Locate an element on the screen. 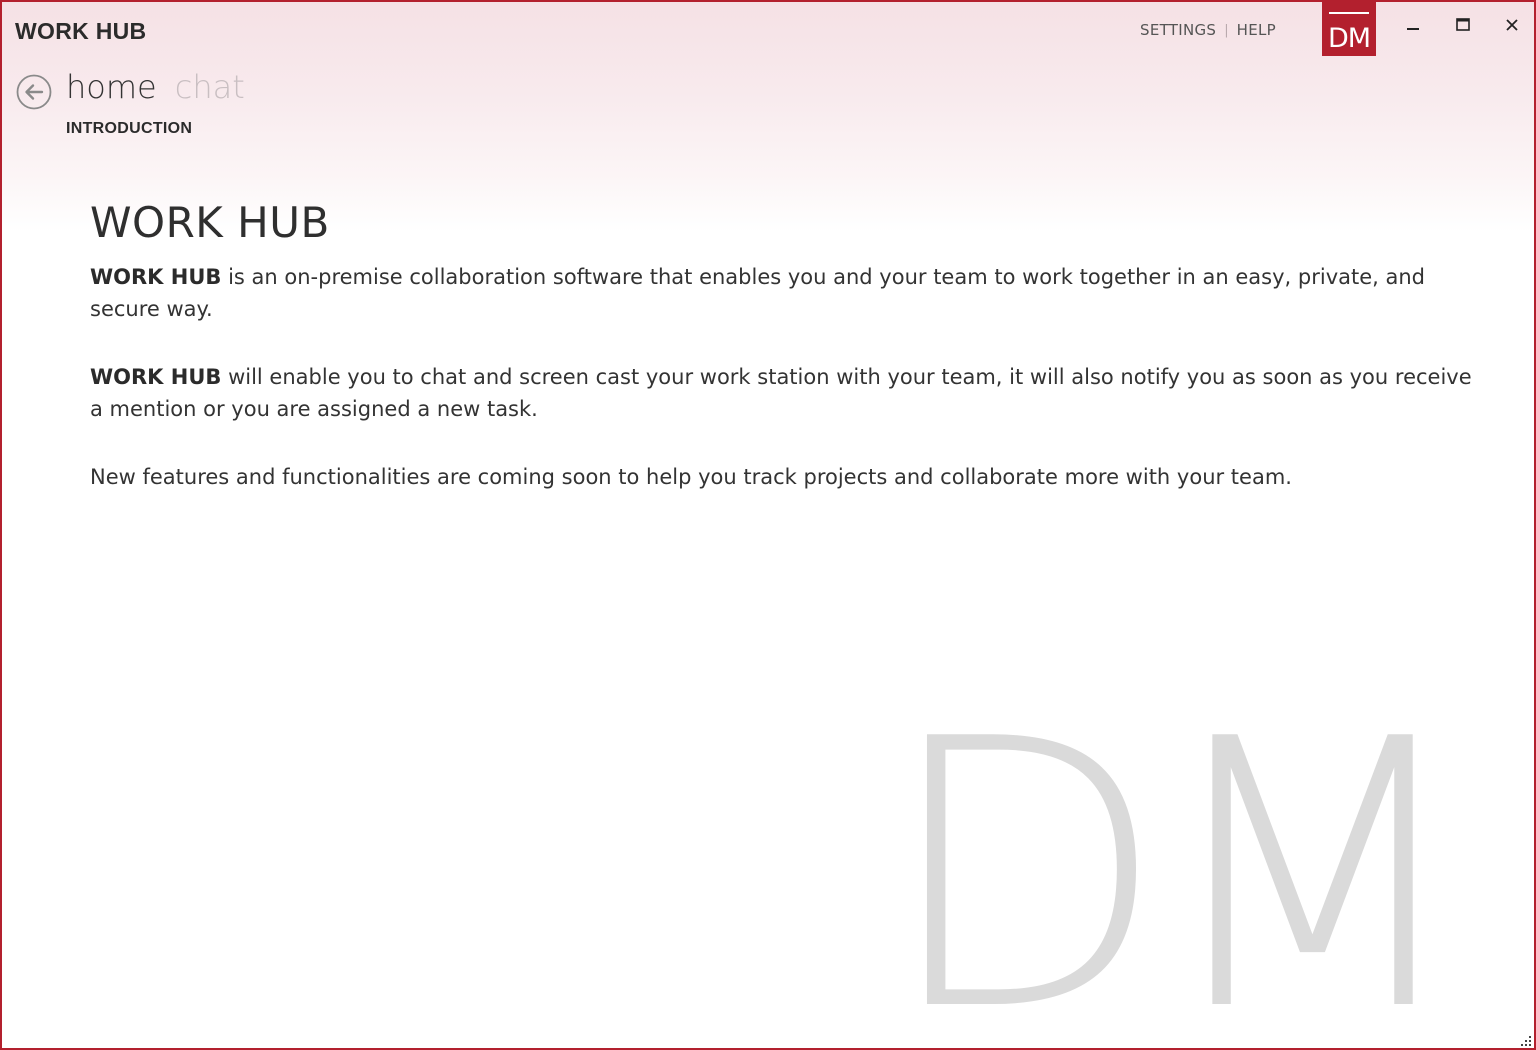 This screenshot has height=1050, width=1536. user-avatar: DM is located at coordinates (1349, 29).